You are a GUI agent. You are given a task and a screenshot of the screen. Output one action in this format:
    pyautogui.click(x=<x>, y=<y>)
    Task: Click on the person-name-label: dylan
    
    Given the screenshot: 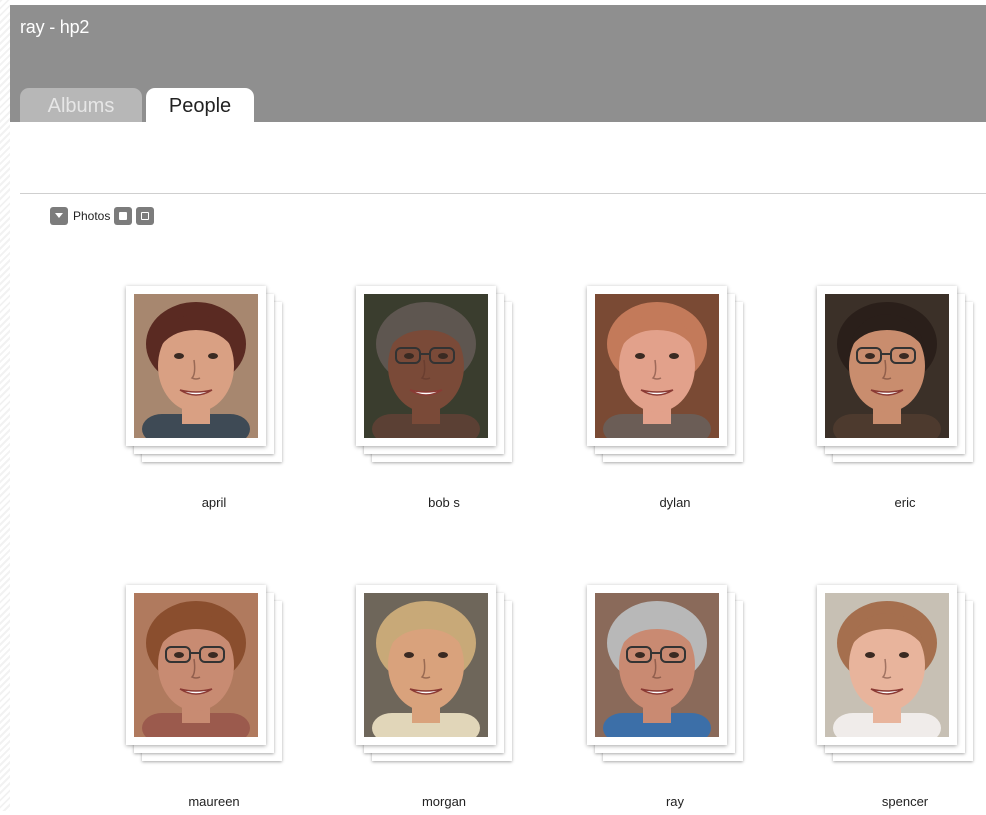 What is the action you would take?
    pyautogui.click(x=675, y=502)
    